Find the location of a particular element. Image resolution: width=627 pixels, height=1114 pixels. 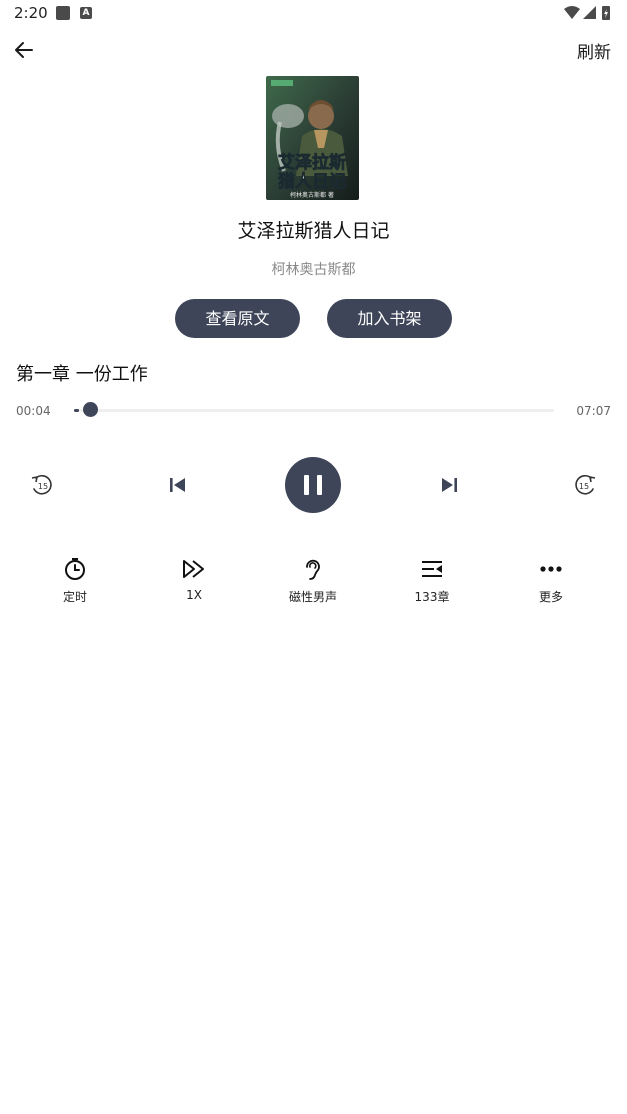

pause-button is located at coordinates (313, 485).